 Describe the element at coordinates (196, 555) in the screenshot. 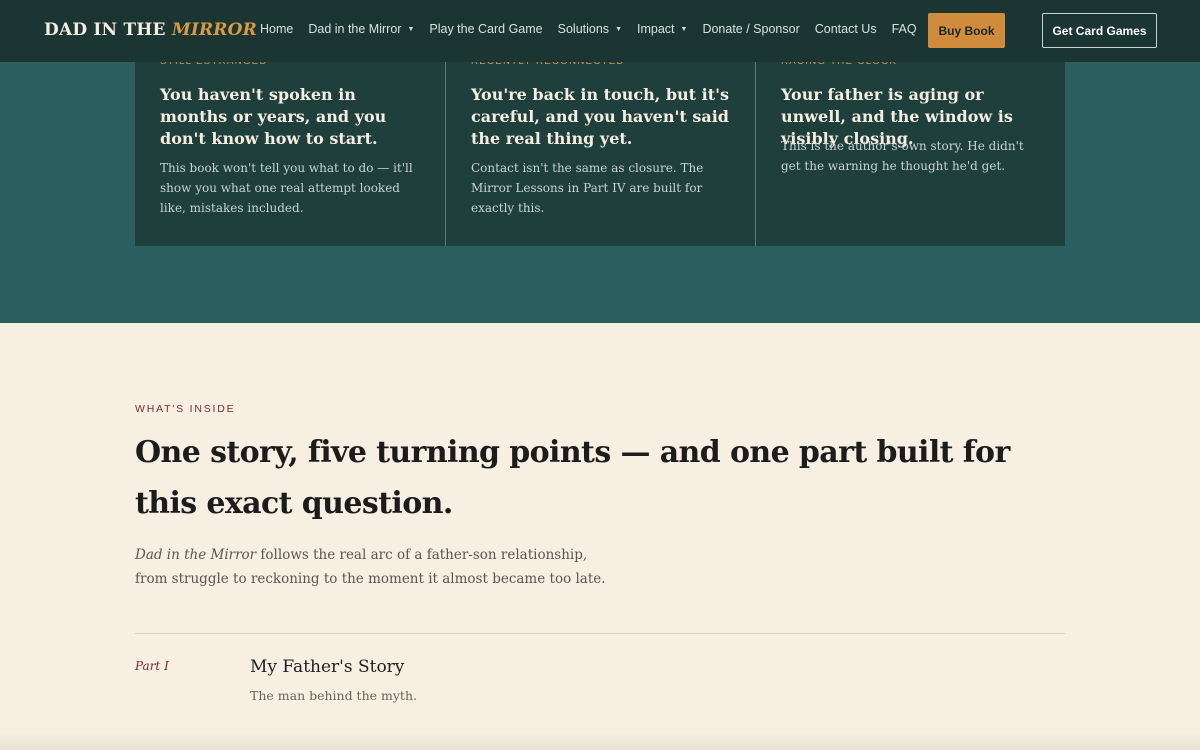

I see `book-title-italic: Dad in the Mirror` at that location.